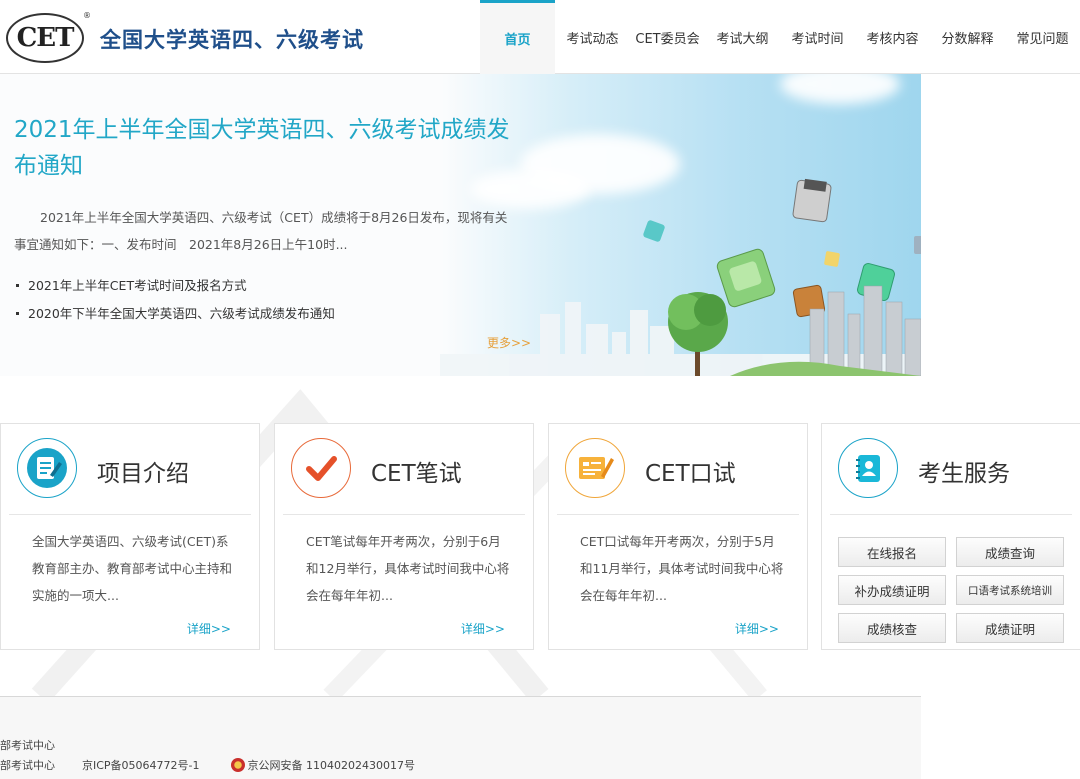  What do you see at coordinates (237, 765) in the screenshot?
I see `police-badge-icon` at bounding box center [237, 765].